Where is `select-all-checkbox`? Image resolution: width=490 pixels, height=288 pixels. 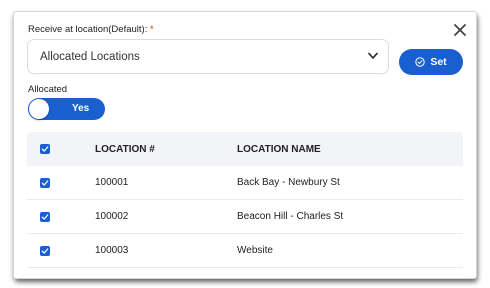
select-all-checkbox is located at coordinates (45, 149).